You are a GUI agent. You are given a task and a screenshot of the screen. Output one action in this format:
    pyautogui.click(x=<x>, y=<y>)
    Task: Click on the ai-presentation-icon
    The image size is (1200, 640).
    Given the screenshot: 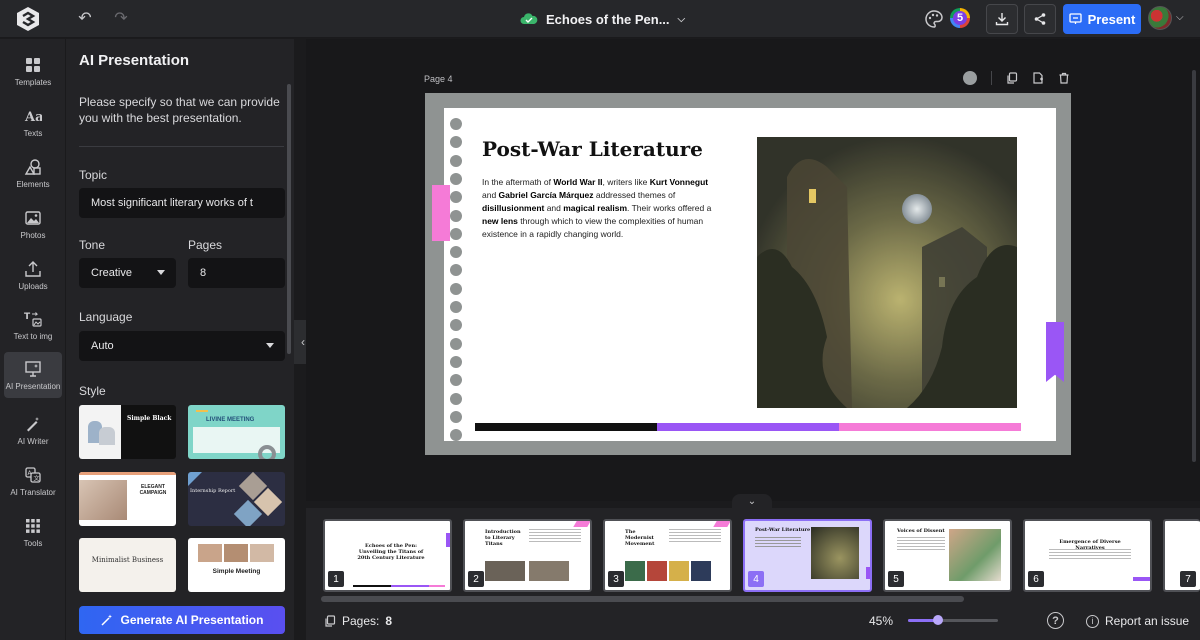 What is the action you would take?
    pyautogui.click(x=33, y=368)
    